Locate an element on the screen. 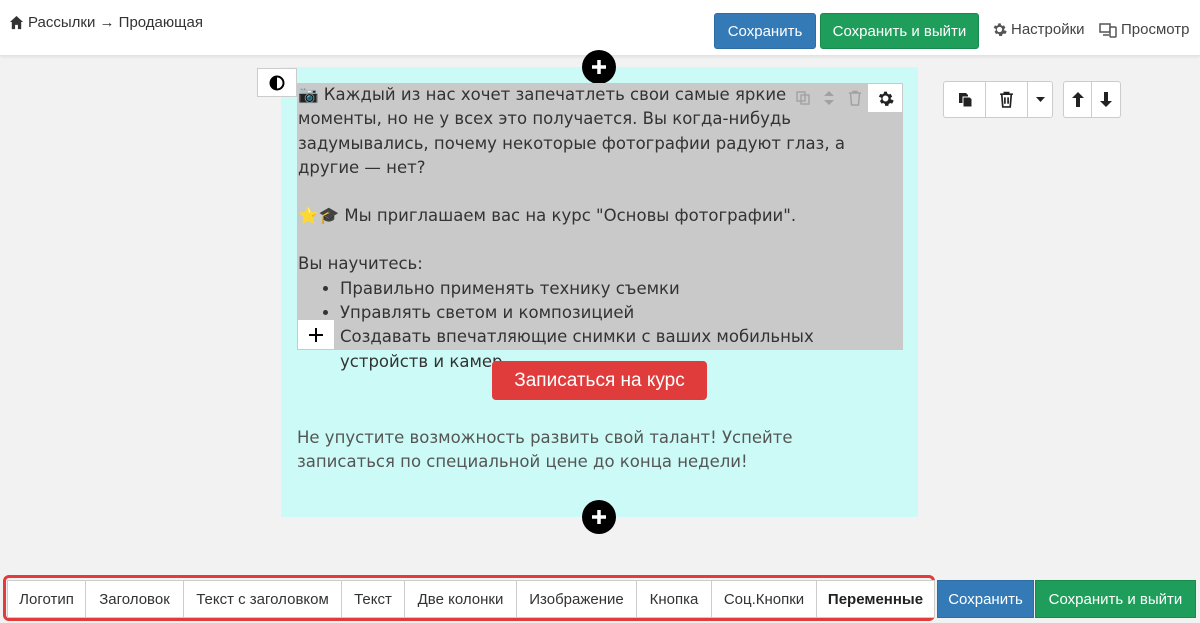 This screenshot has width=1200, height=623. arrow-up-icon is located at coordinates (1077, 99).